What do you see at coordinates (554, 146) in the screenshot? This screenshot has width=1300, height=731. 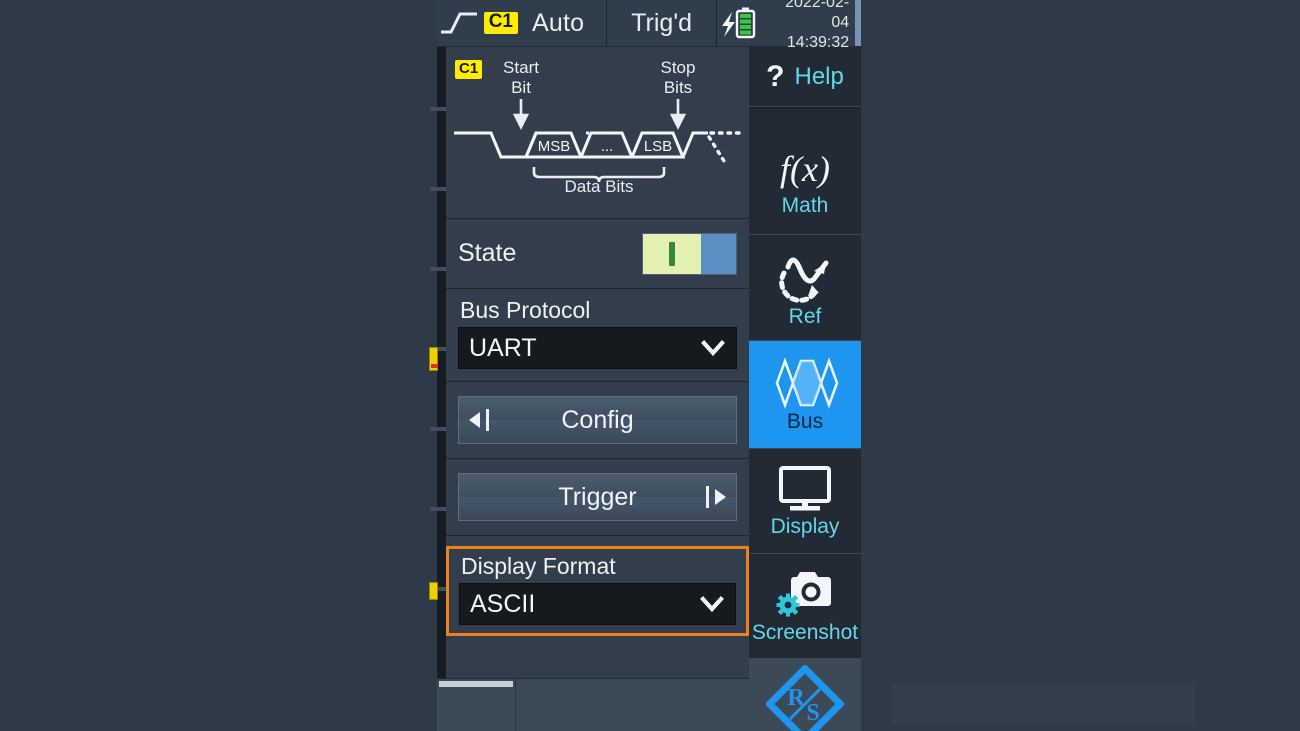 I see `msb-label: MSB` at bounding box center [554, 146].